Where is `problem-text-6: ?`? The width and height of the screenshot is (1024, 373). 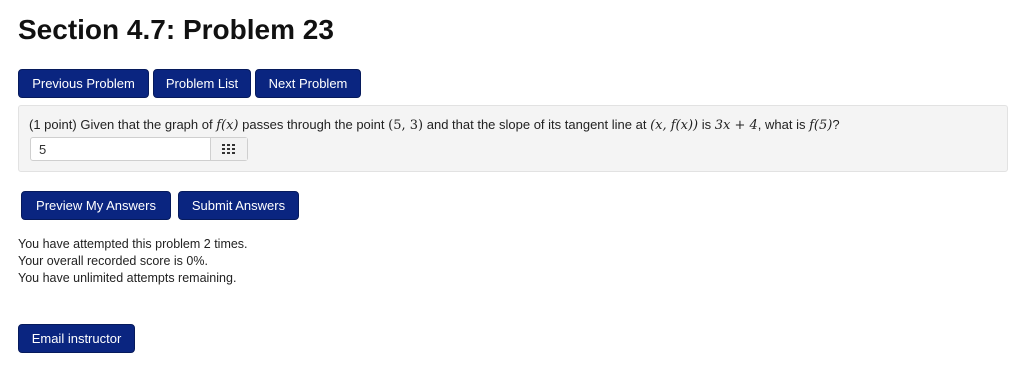 problem-text-6: ? is located at coordinates (836, 124).